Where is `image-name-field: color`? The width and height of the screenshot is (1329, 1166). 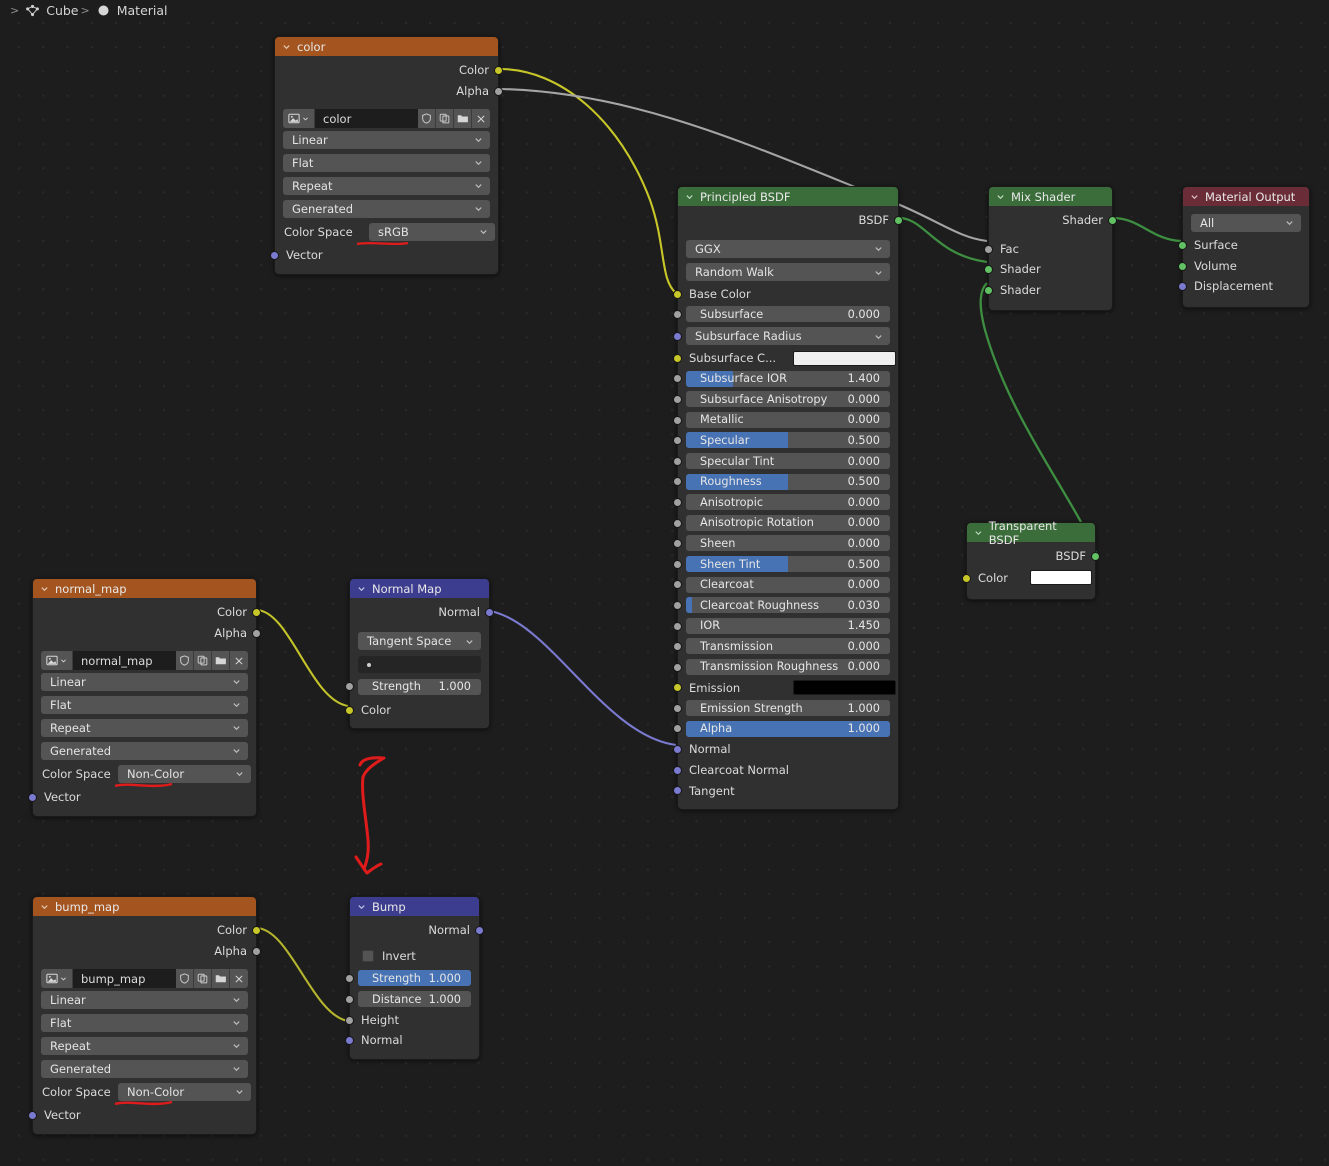 image-name-field: color is located at coordinates (366, 119).